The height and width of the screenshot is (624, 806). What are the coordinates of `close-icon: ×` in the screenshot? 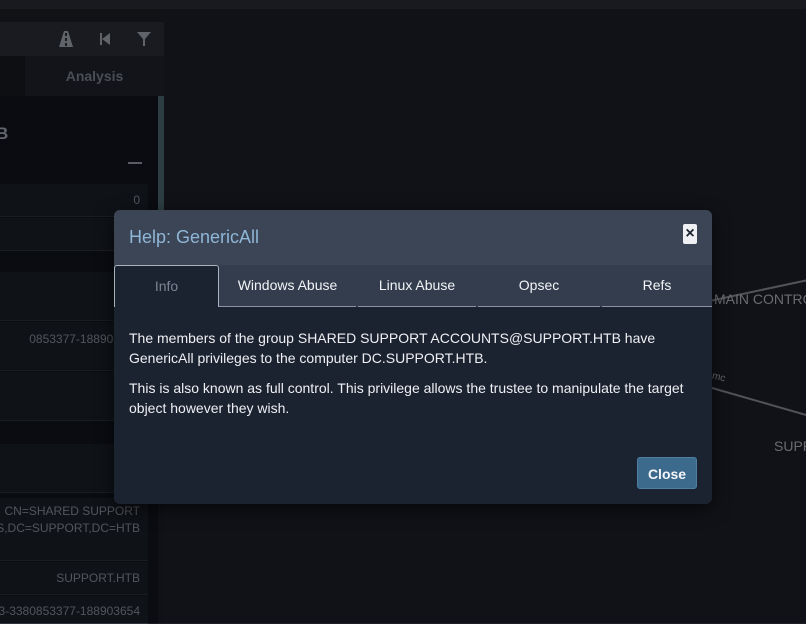 It's located at (690, 234).